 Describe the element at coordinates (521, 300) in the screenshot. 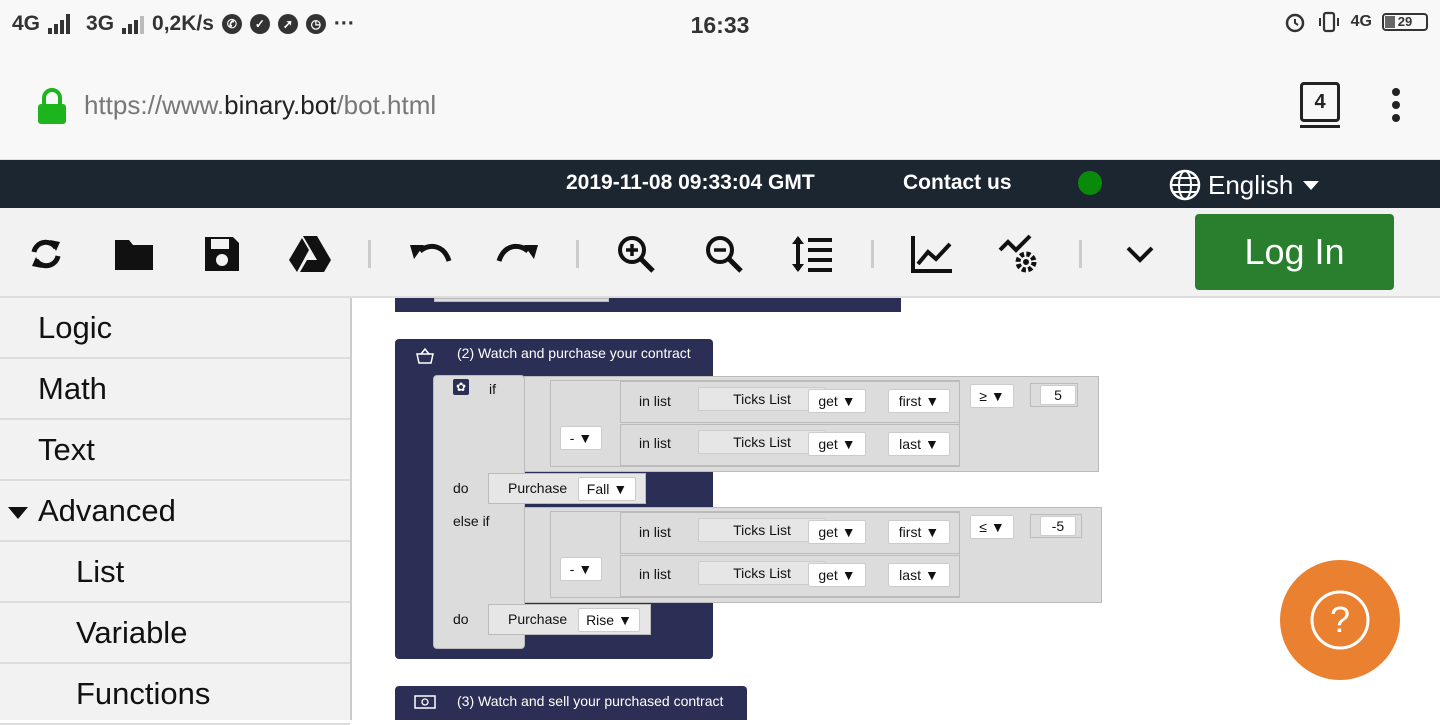

I see `block-1-socket` at that location.